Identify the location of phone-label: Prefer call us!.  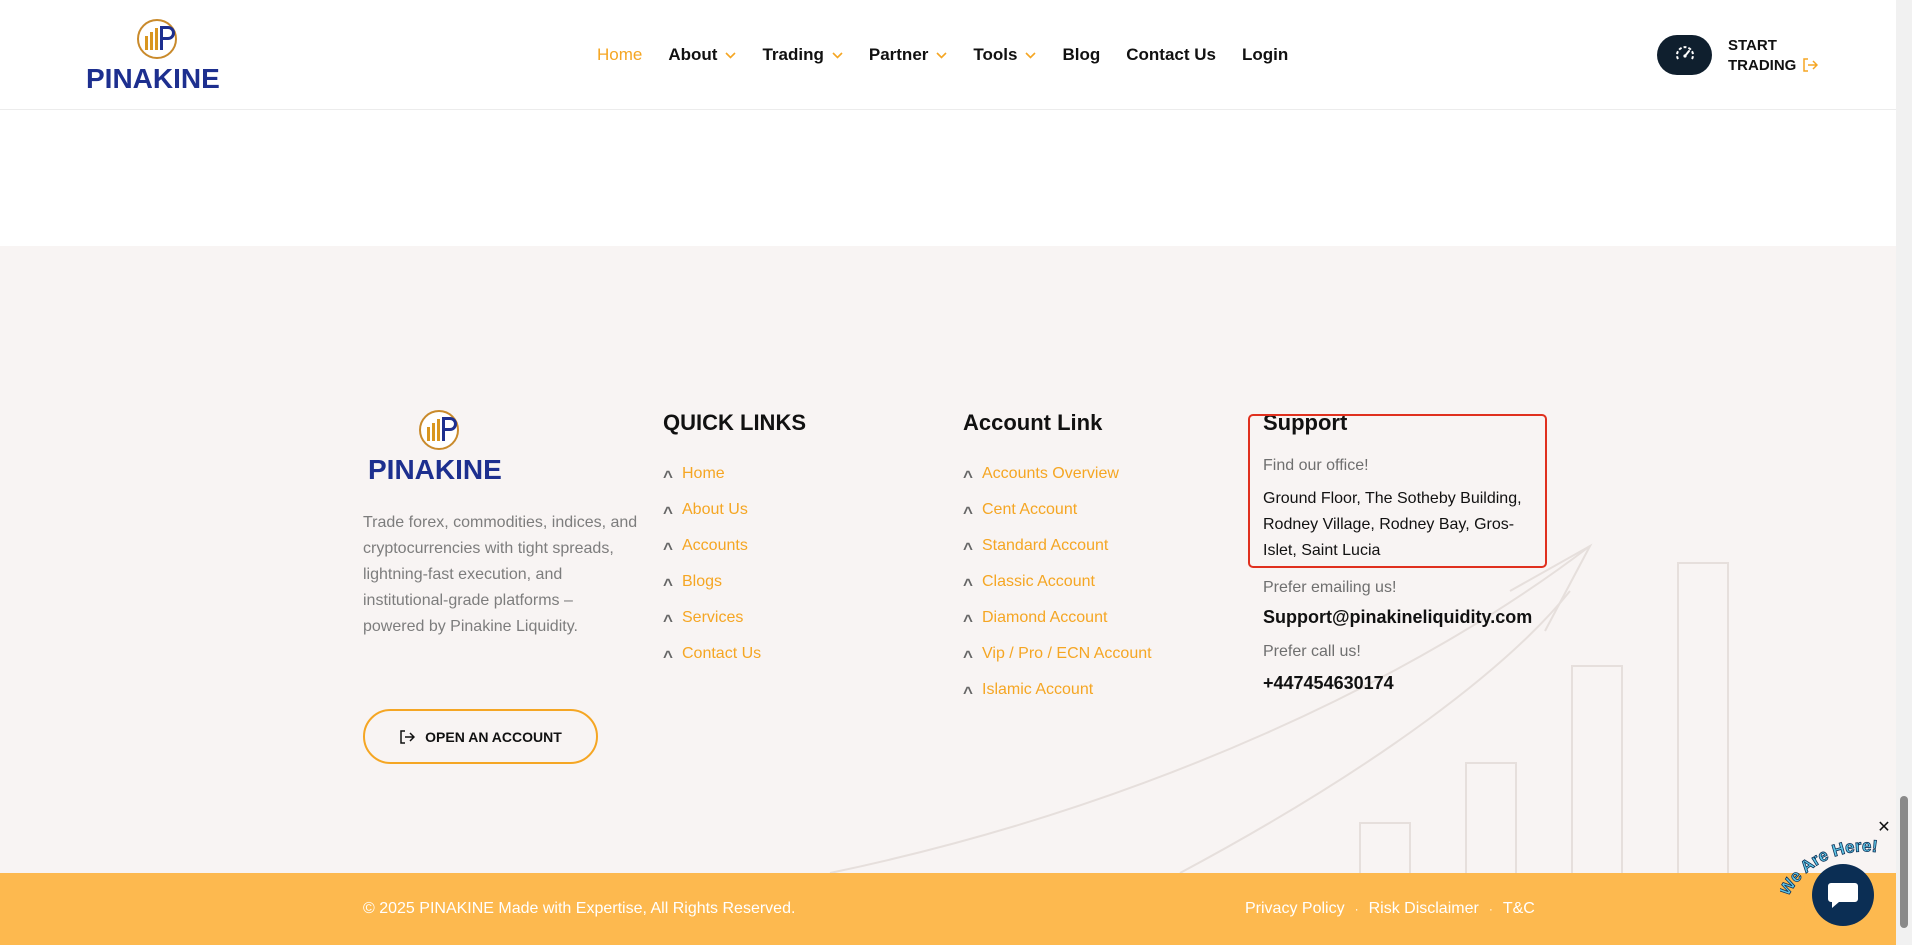
(1312, 651).